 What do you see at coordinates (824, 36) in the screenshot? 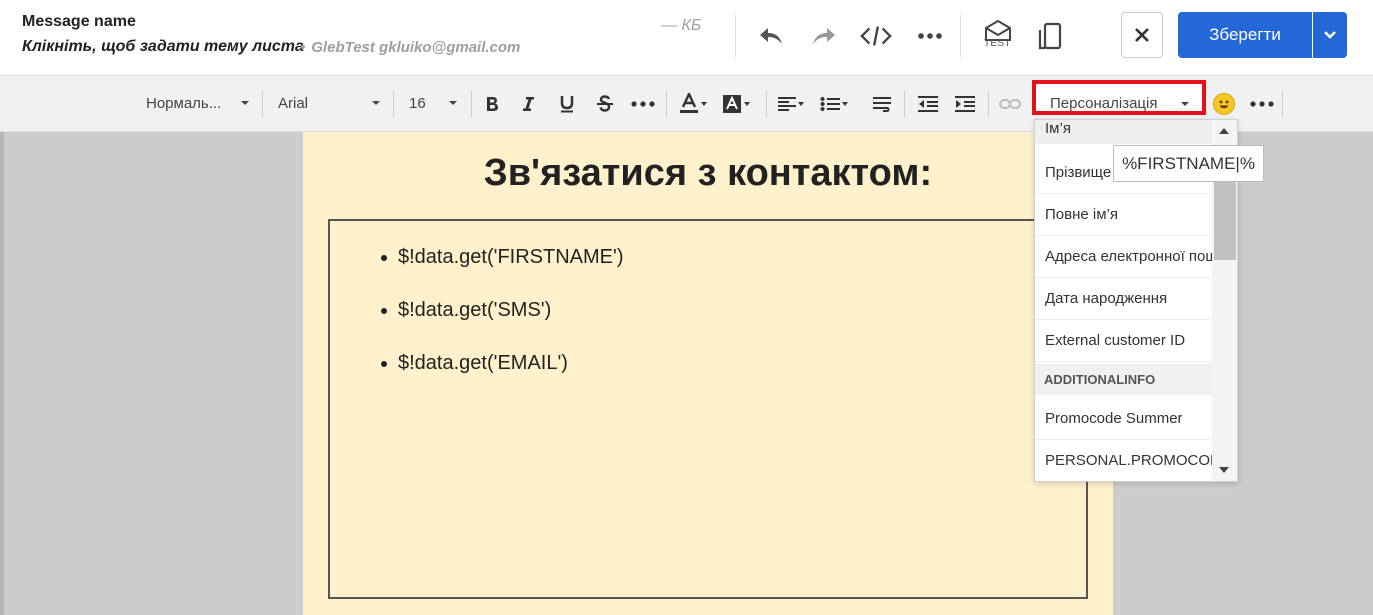
I see `redo-icon` at bounding box center [824, 36].